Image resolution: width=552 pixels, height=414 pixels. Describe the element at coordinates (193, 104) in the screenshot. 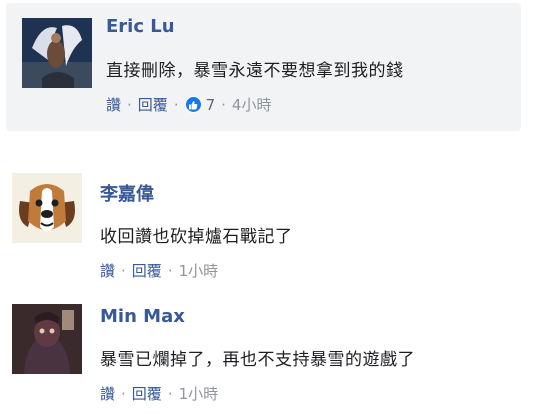

I see `thumbs-up-icon` at that location.